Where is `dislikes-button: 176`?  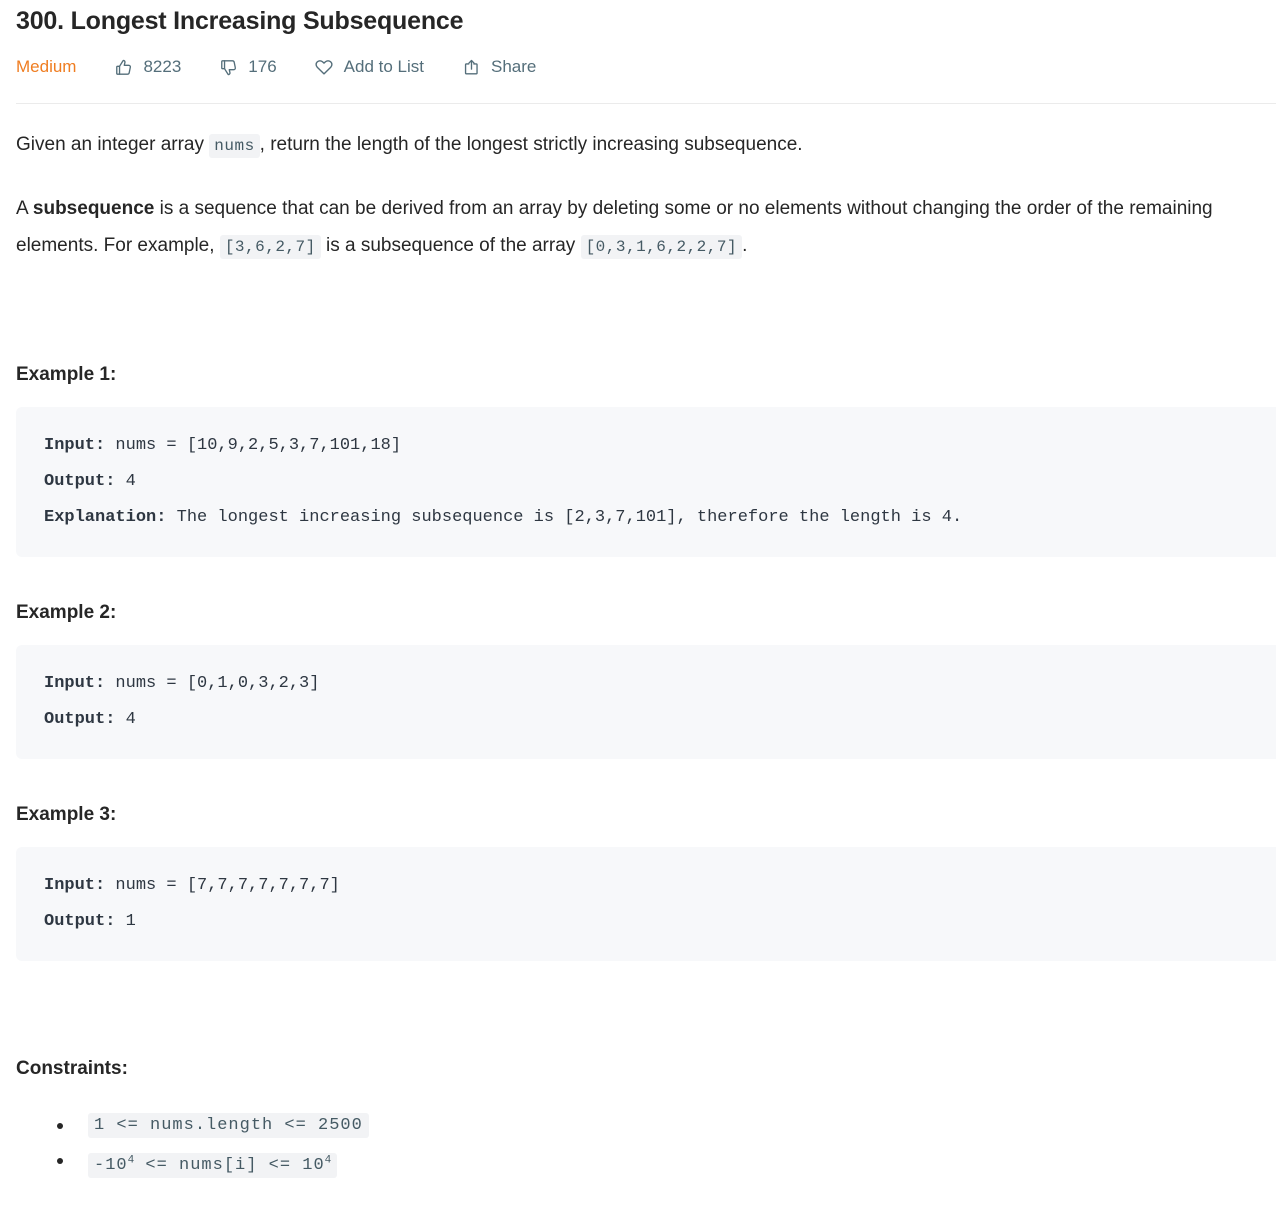 dislikes-button: 176 is located at coordinates (247, 67).